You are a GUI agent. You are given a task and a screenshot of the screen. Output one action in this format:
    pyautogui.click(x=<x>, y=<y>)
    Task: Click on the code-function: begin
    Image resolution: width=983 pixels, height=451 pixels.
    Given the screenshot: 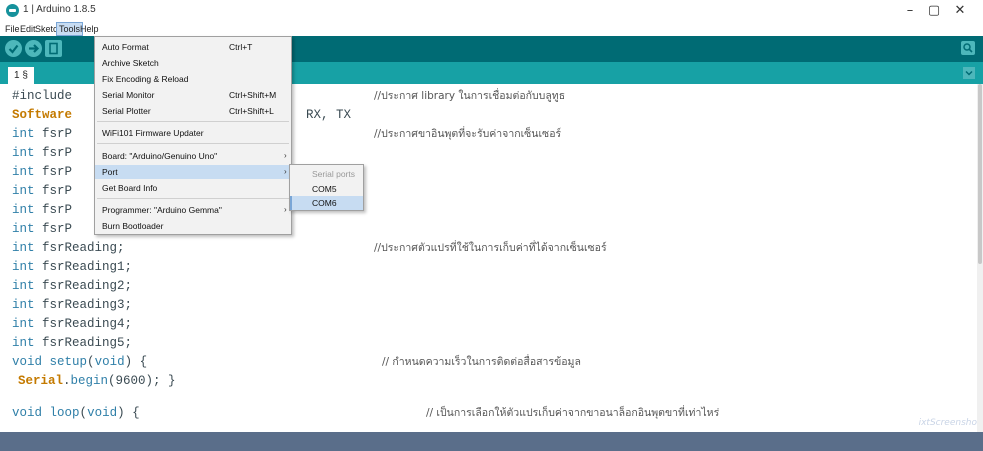 What is the action you would take?
    pyautogui.click(x=89, y=381)
    